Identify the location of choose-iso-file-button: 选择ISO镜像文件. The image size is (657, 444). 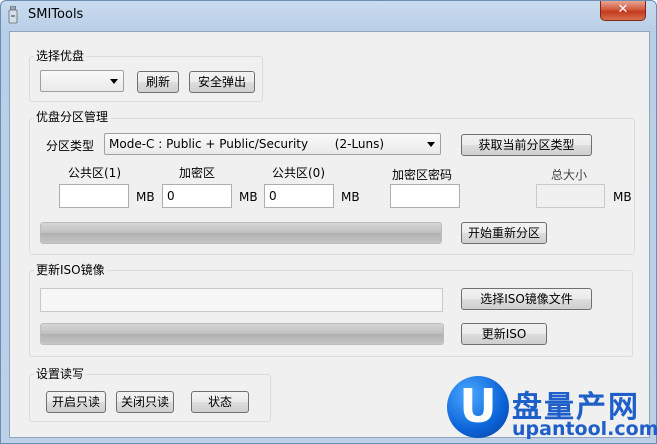
(526, 299).